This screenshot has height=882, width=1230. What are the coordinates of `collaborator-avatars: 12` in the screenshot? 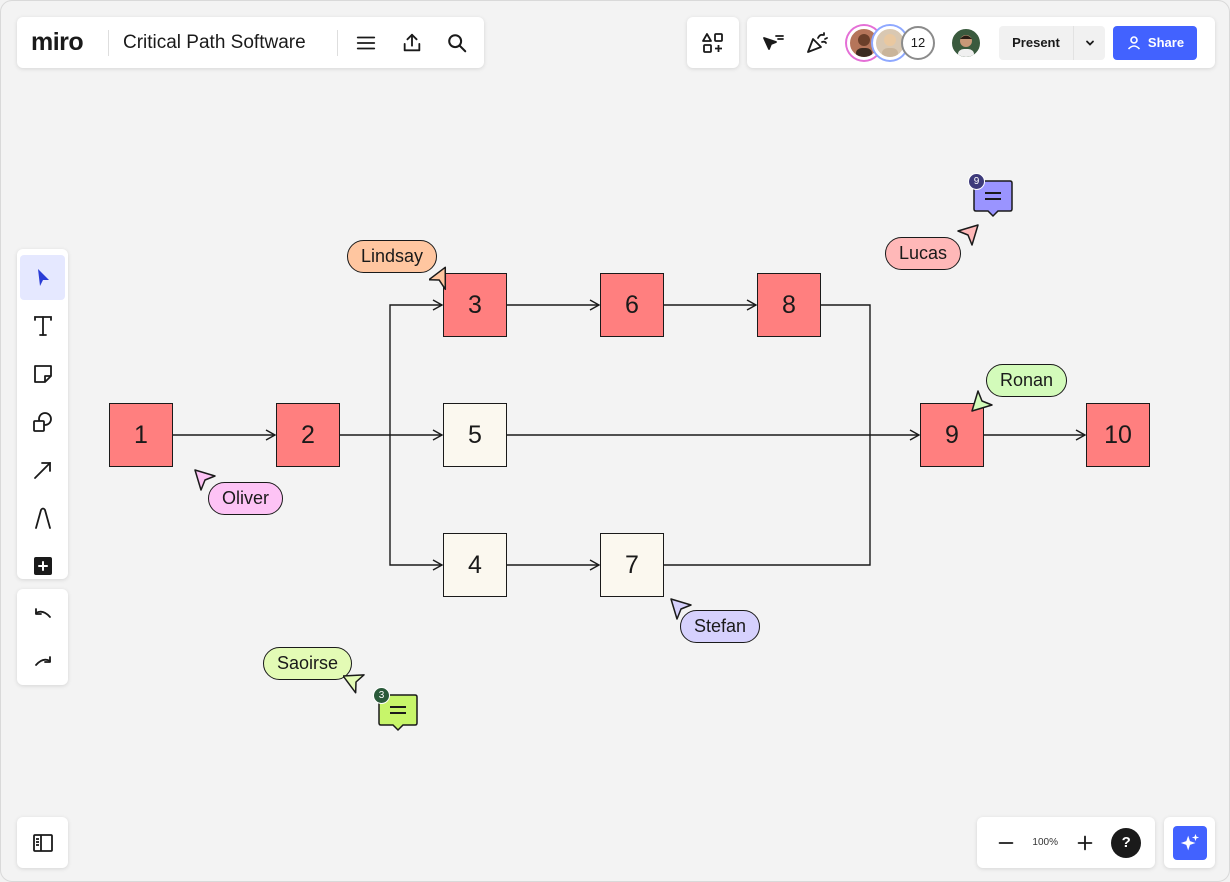 It's located at (915, 42).